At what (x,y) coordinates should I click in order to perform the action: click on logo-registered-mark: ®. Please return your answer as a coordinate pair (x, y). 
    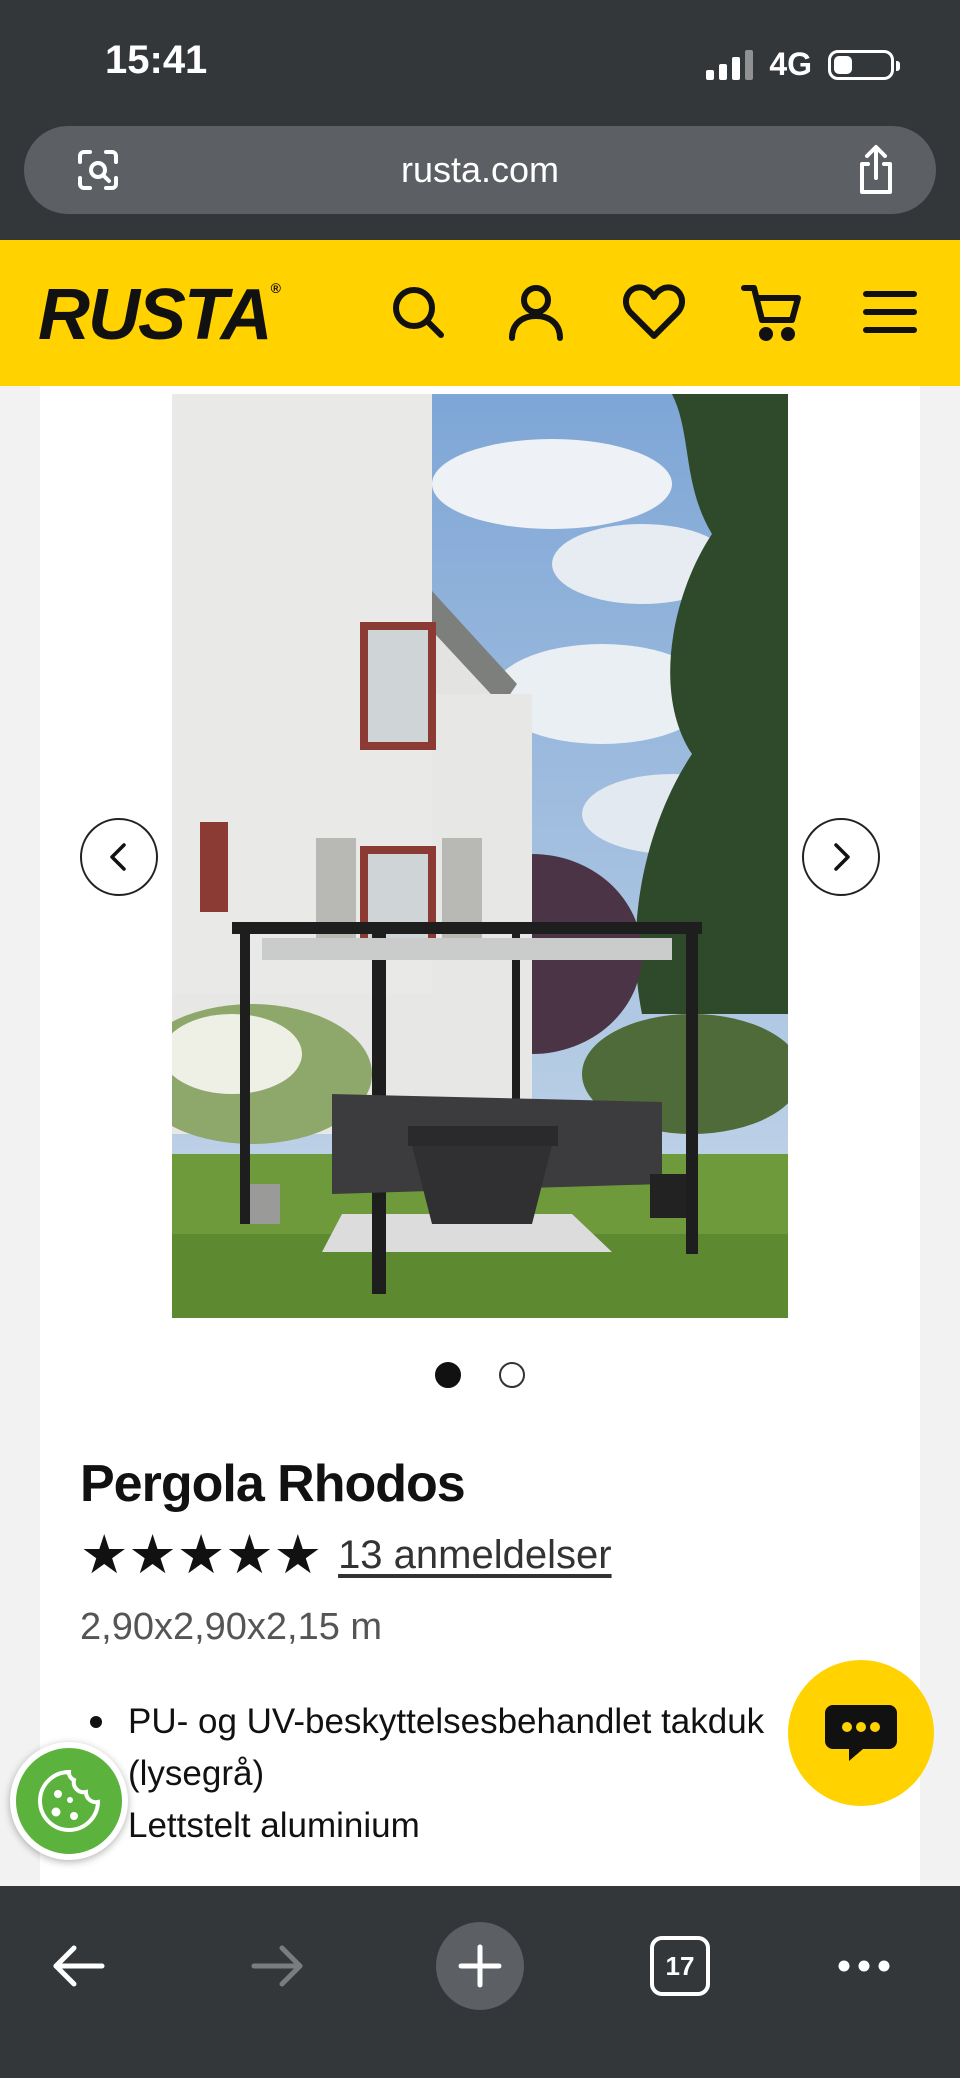
    Looking at the image, I should click on (275, 288).